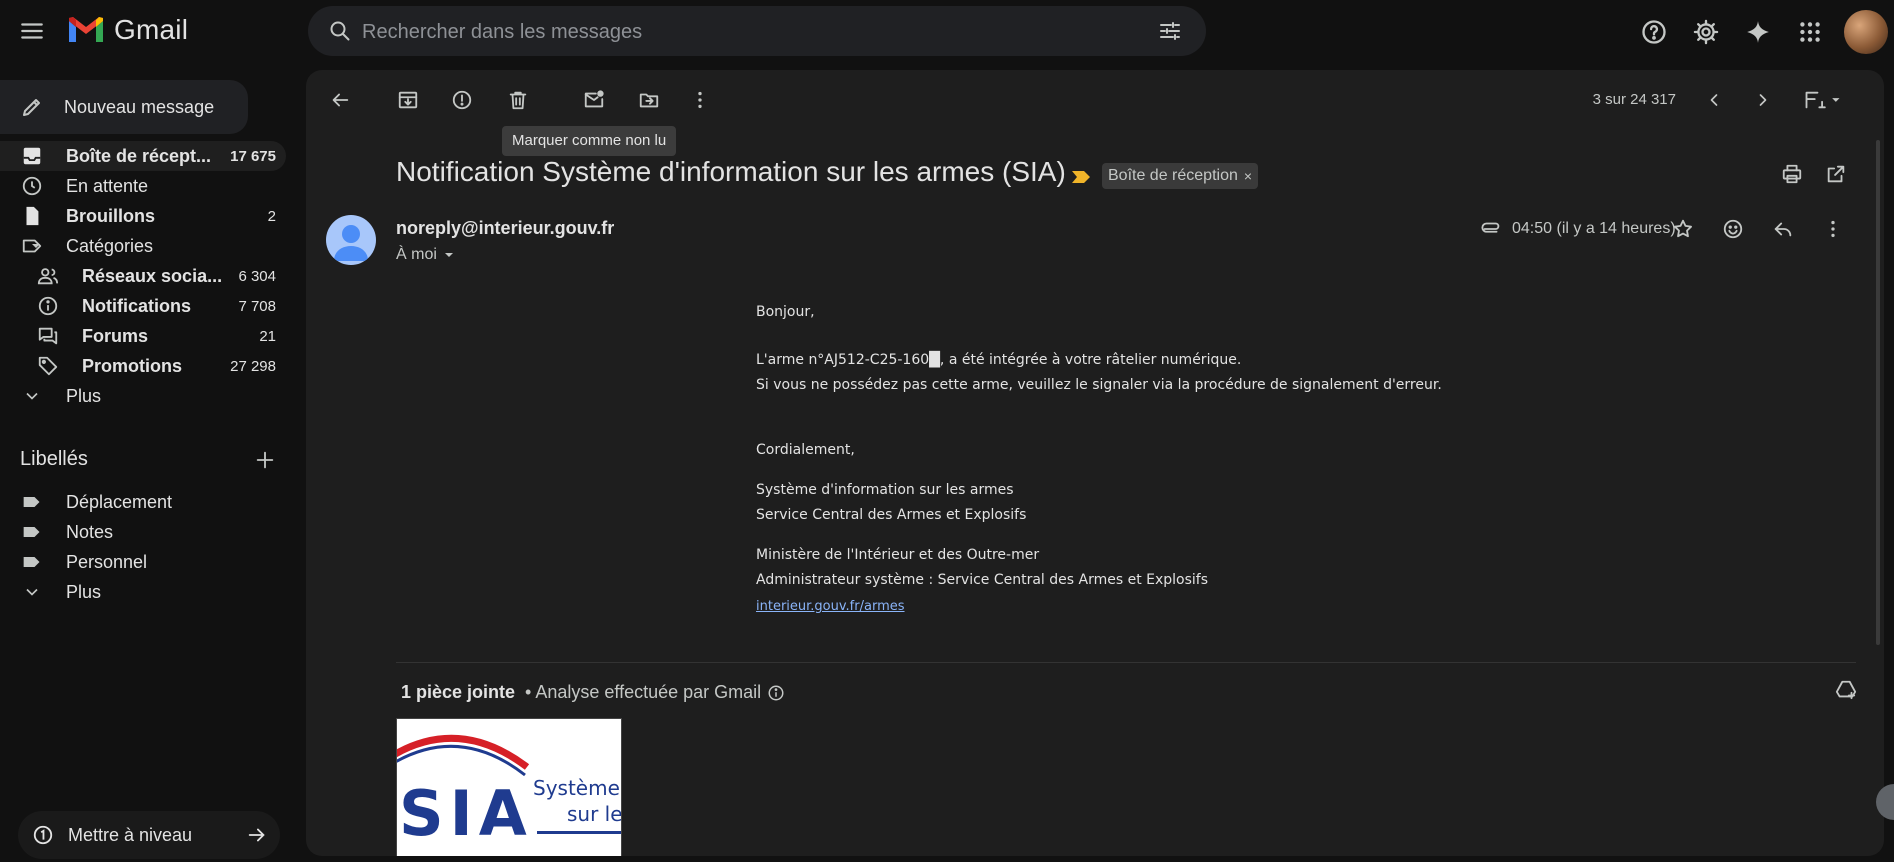 Image resolution: width=1894 pixels, height=862 pixels. I want to click on print-button, so click(1792, 174).